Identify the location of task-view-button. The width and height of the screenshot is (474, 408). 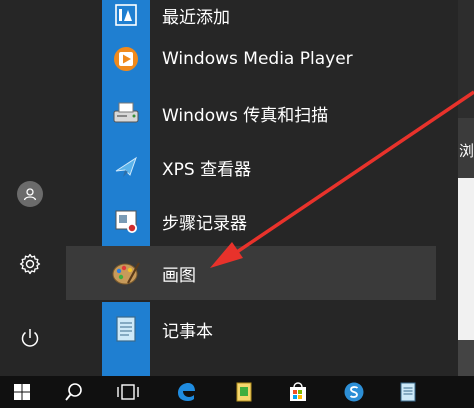
(128, 392).